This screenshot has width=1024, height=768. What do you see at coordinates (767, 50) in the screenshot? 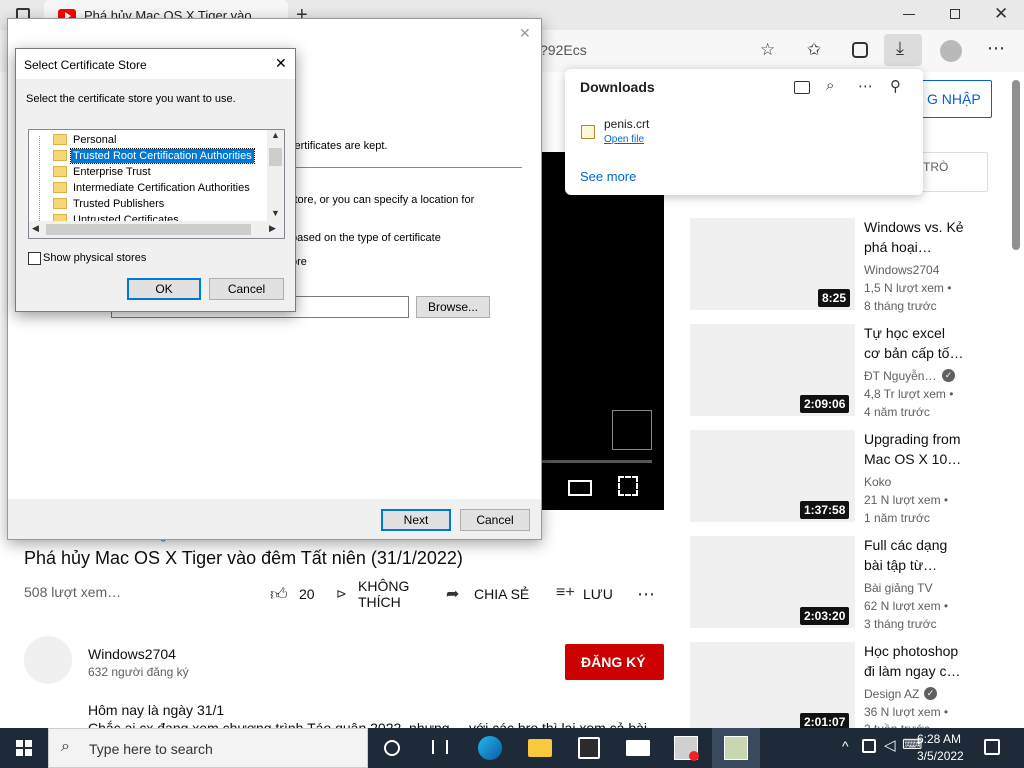
I see `favorites-add-icon: ☆` at bounding box center [767, 50].